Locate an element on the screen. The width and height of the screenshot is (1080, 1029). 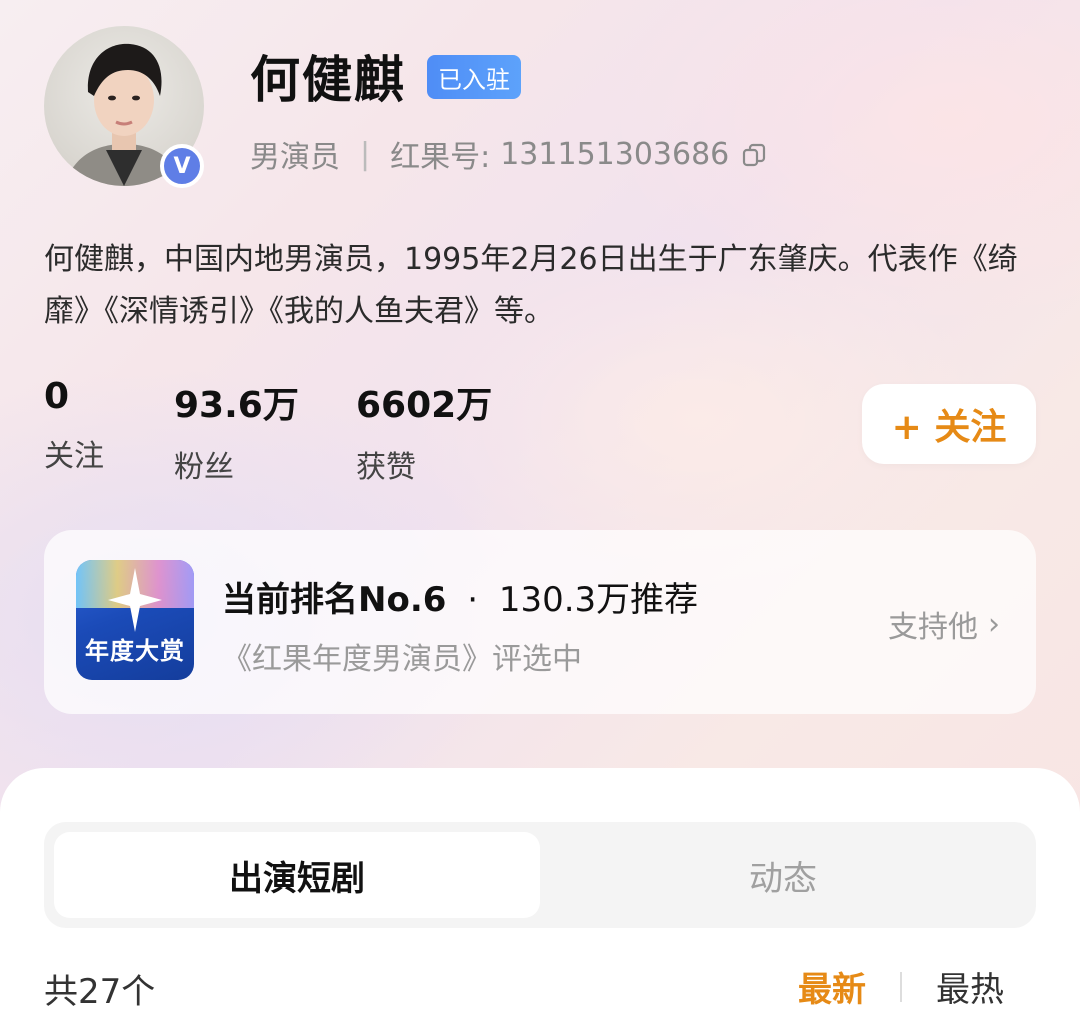
stat-label: 获赞 is located at coordinates (386, 467).